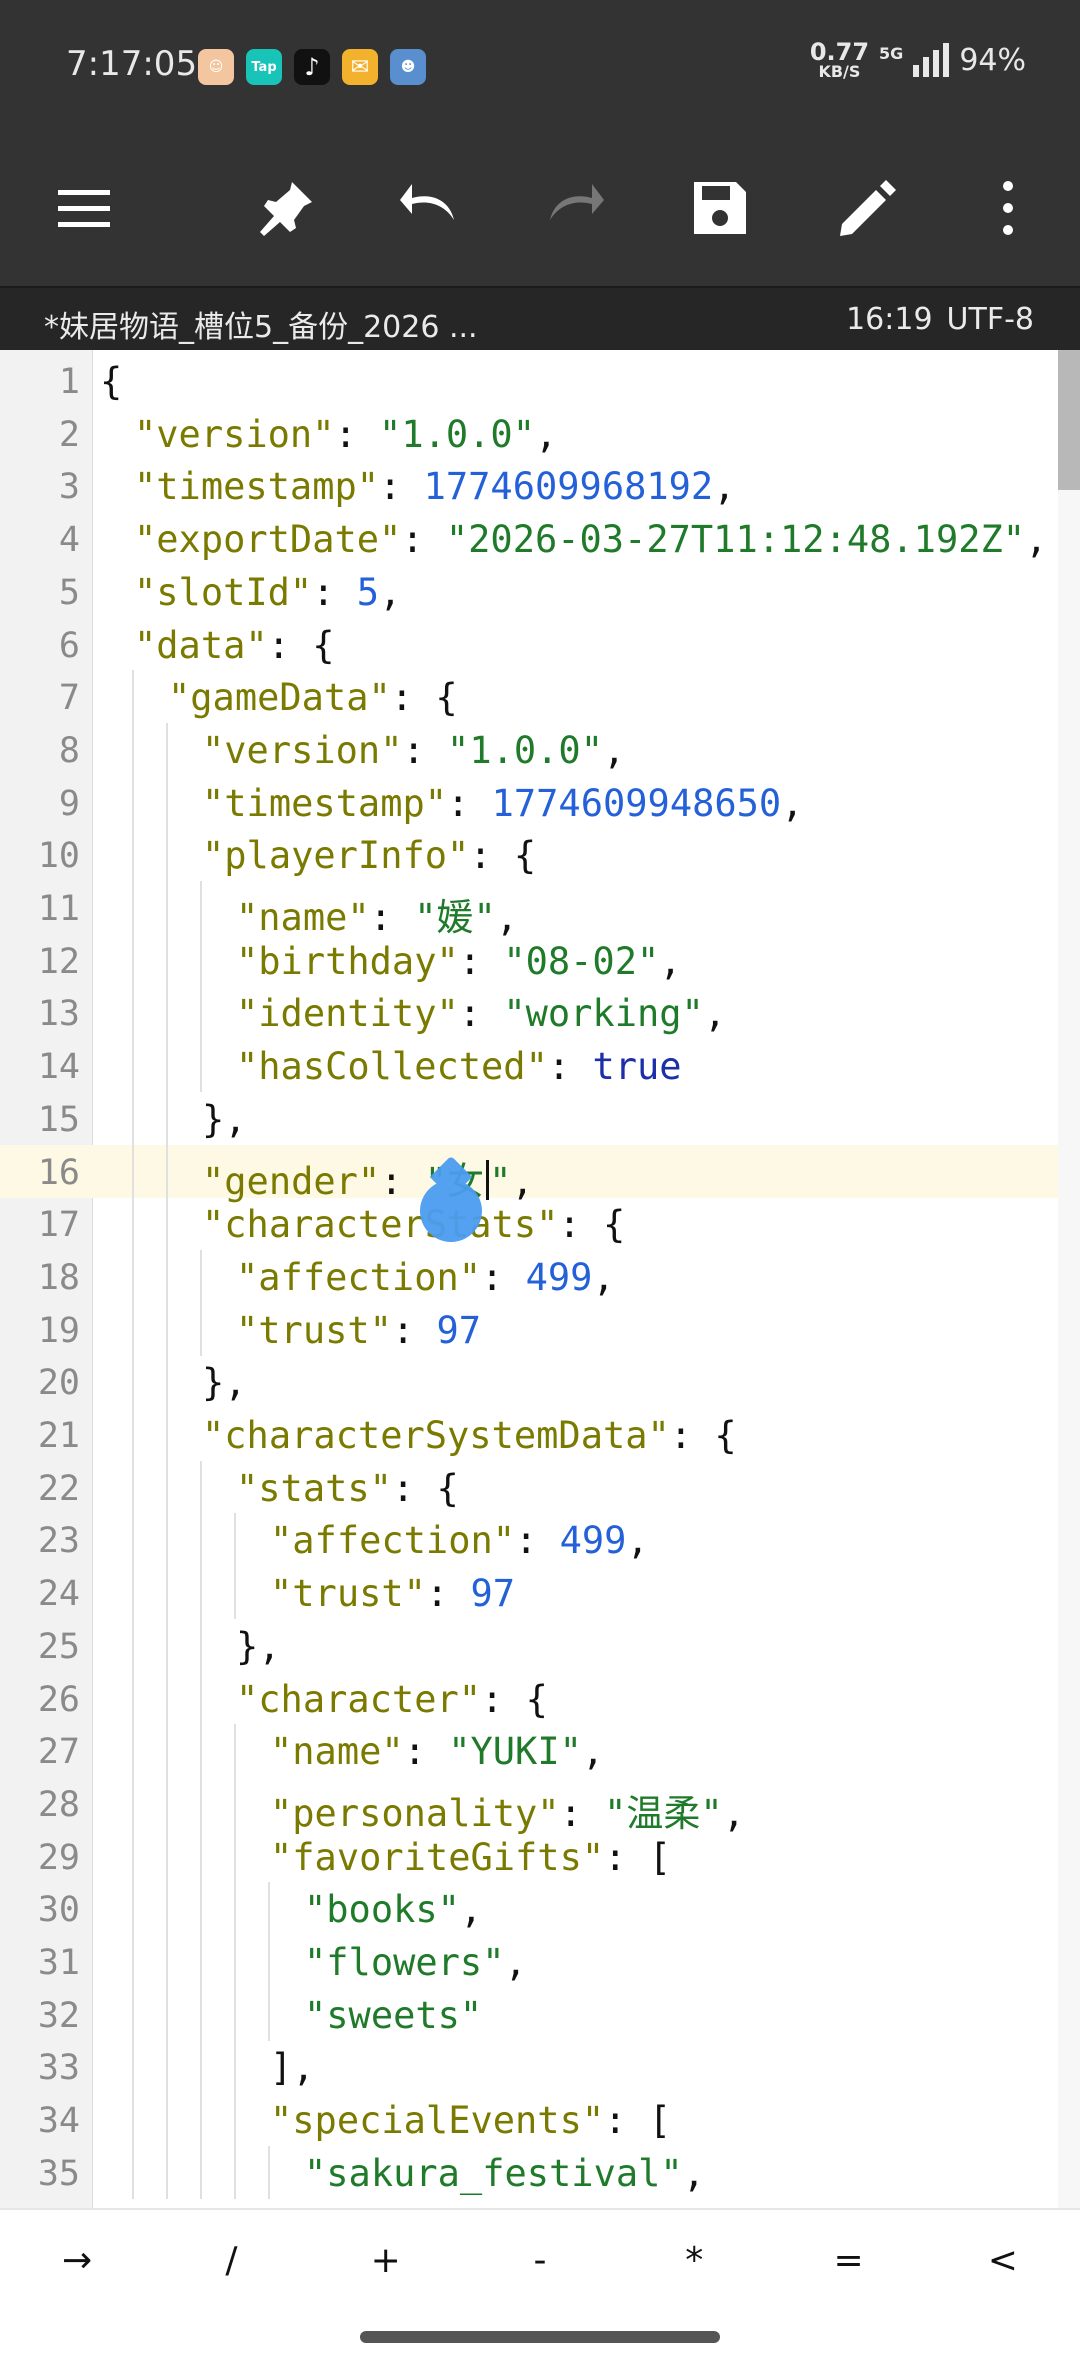 This screenshot has height=2362, width=1080. I want to click on code-line: 11 "name": "媛",, so click(529, 910).